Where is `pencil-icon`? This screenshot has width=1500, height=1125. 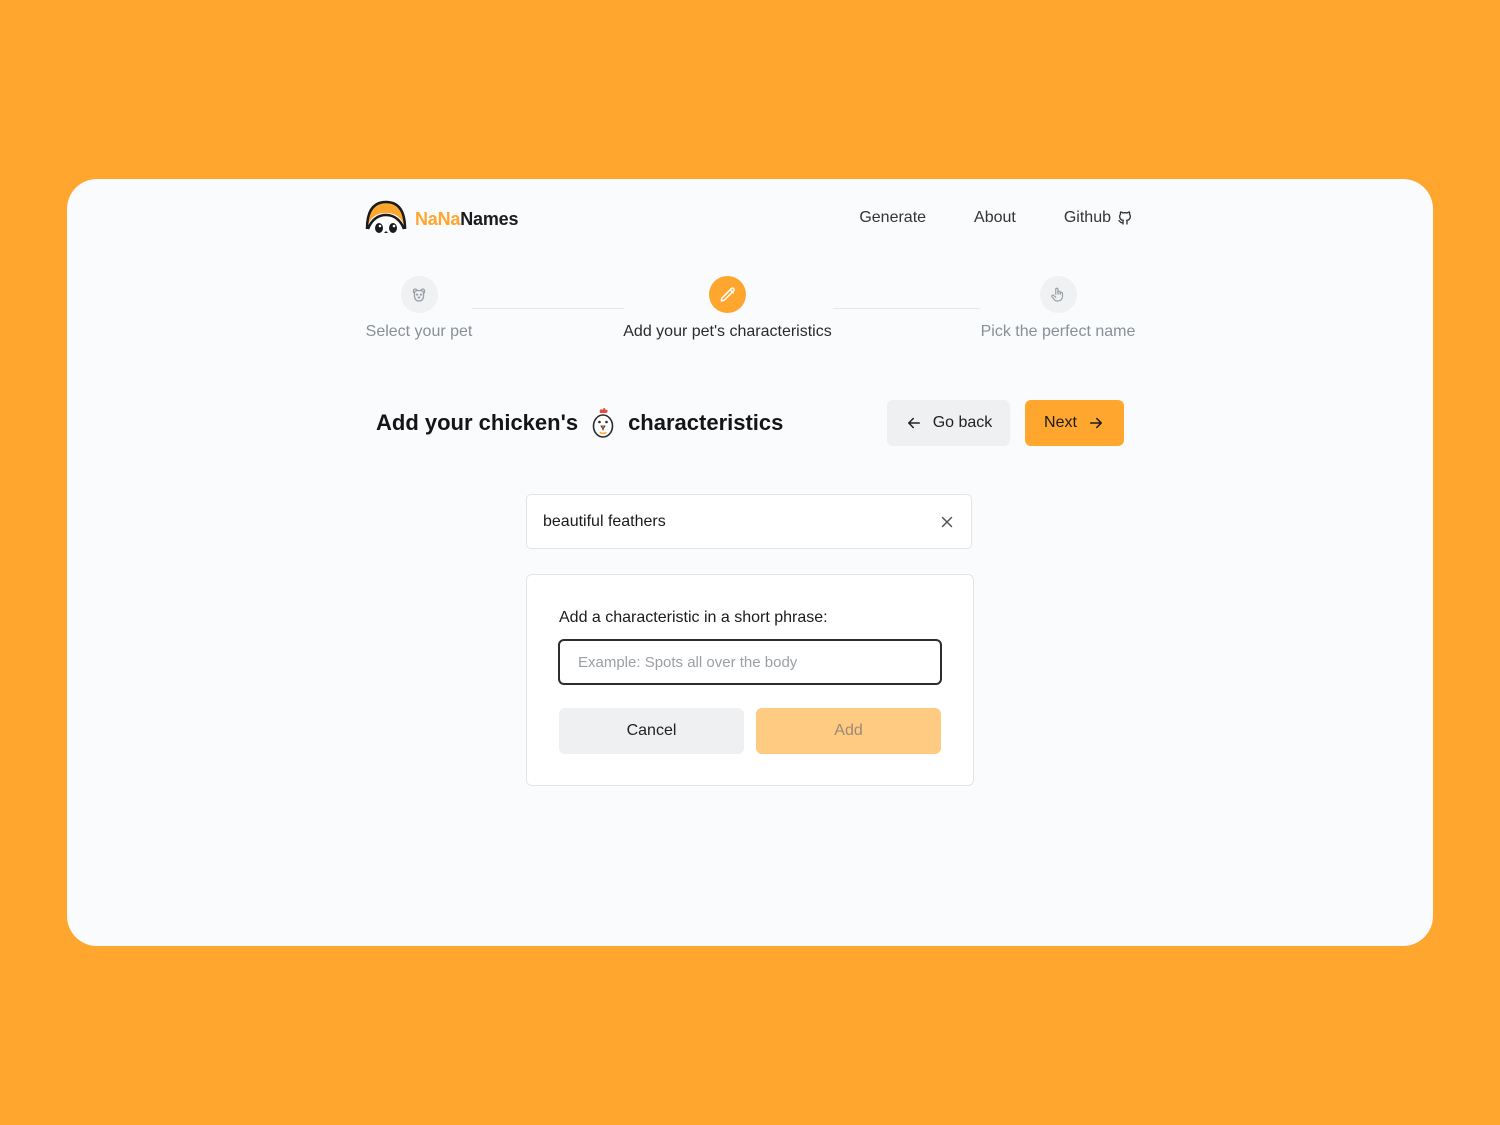 pencil-icon is located at coordinates (727, 294).